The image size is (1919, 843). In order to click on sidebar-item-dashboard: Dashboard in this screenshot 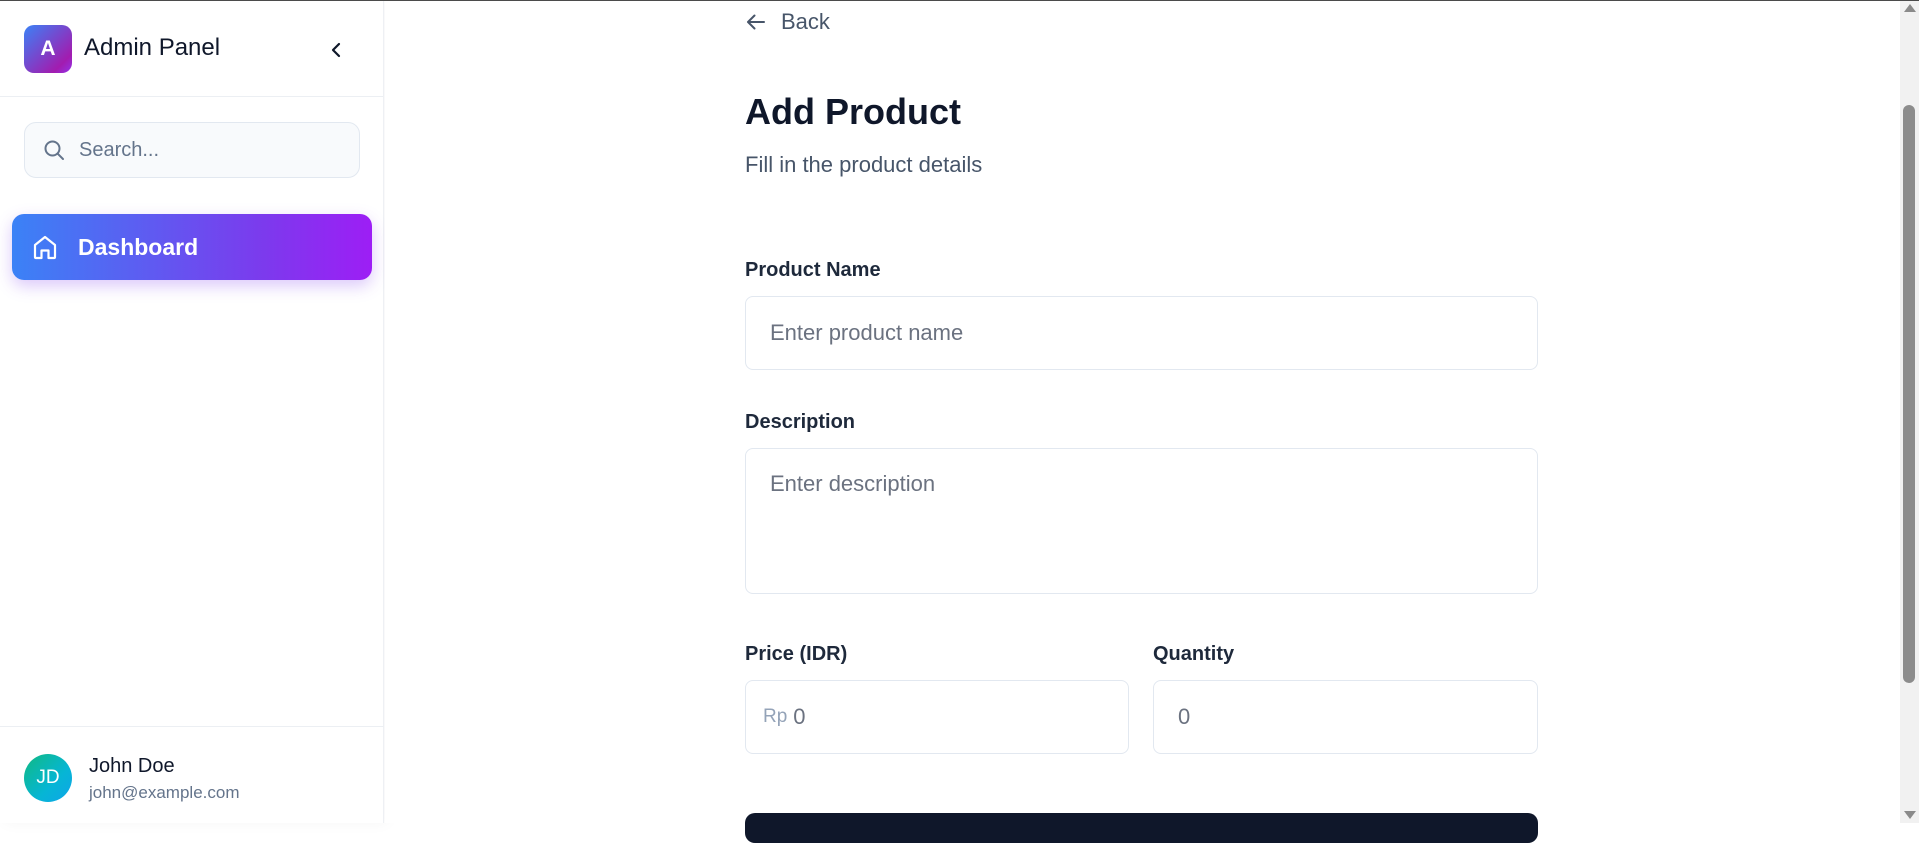, I will do `click(192, 247)`.